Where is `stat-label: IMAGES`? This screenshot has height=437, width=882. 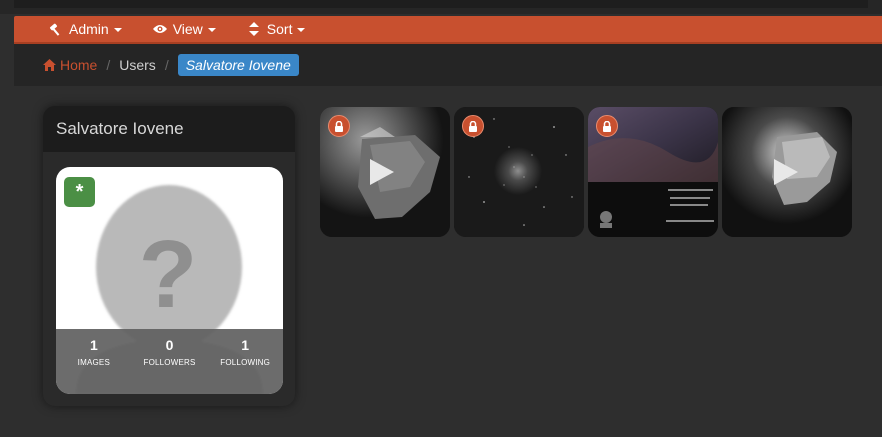 stat-label: IMAGES is located at coordinates (93, 362).